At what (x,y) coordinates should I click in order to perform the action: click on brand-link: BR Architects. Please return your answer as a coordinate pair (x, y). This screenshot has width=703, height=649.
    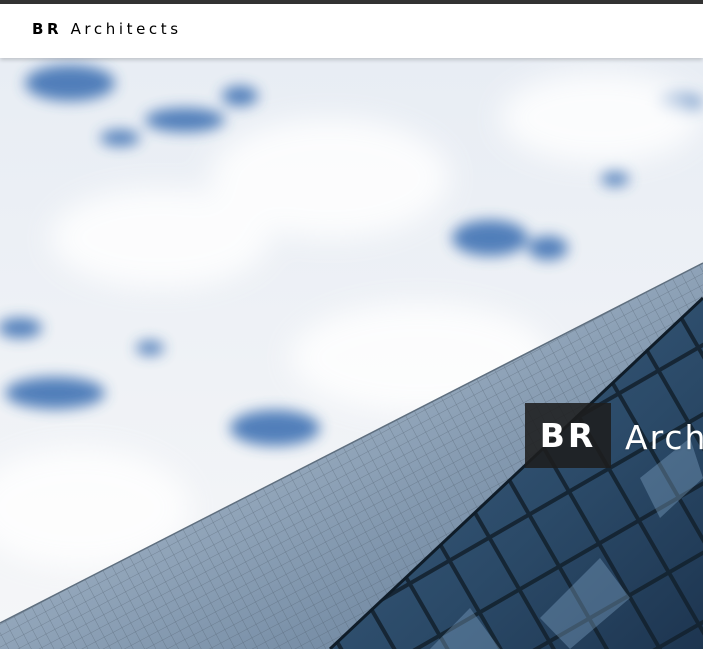
    Looking at the image, I should click on (107, 29).